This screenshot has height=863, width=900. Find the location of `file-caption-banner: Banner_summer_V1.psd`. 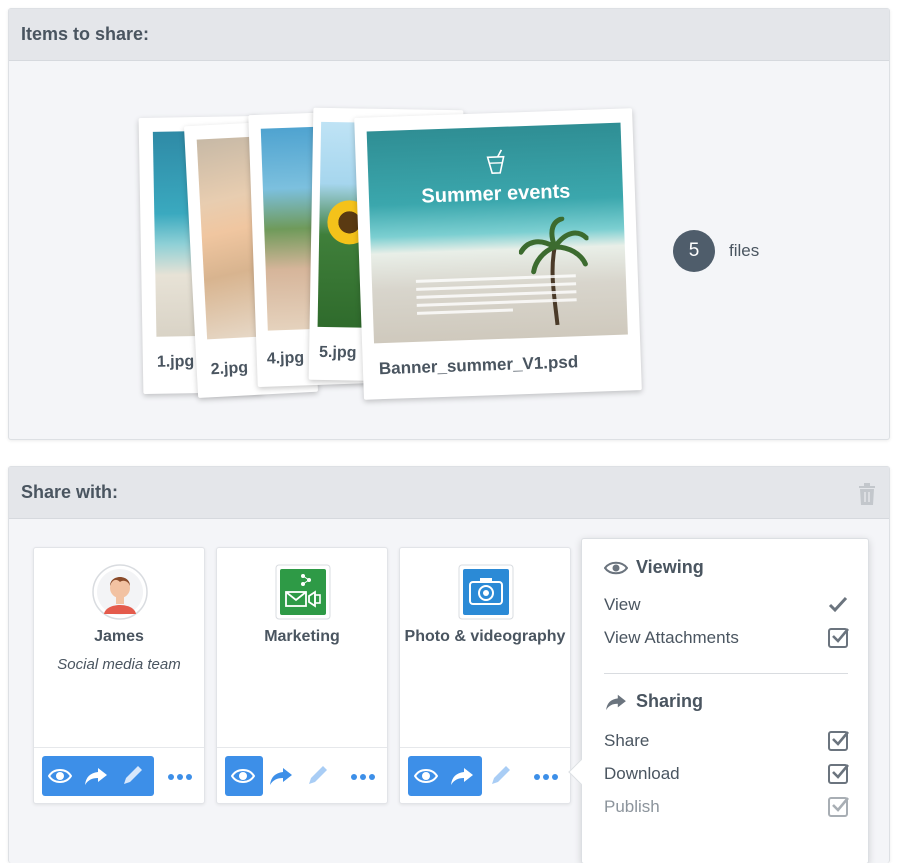

file-caption-banner: Banner_summer_V1.psd is located at coordinates (478, 365).